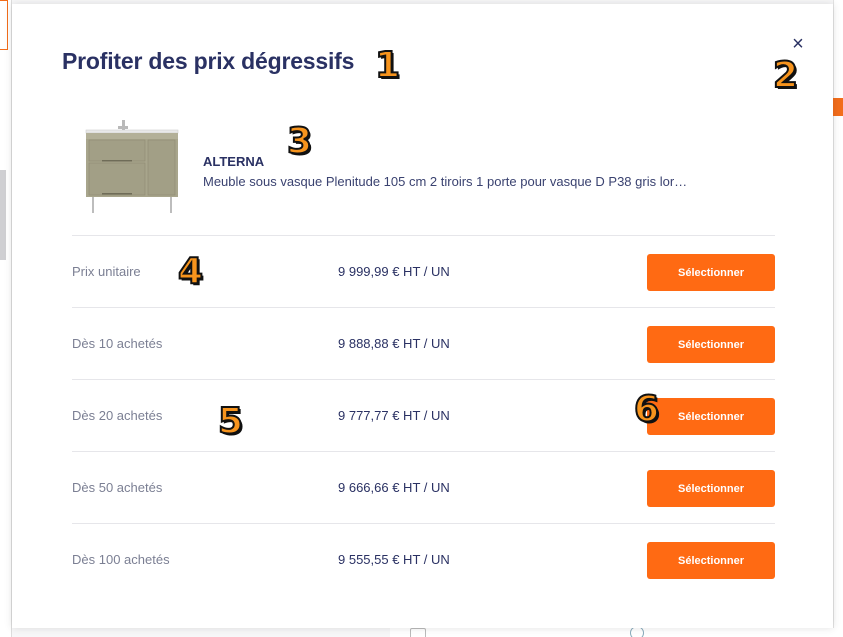 The image size is (843, 637). Describe the element at coordinates (418, 632) in the screenshot. I see `background-checkbox` at that location.